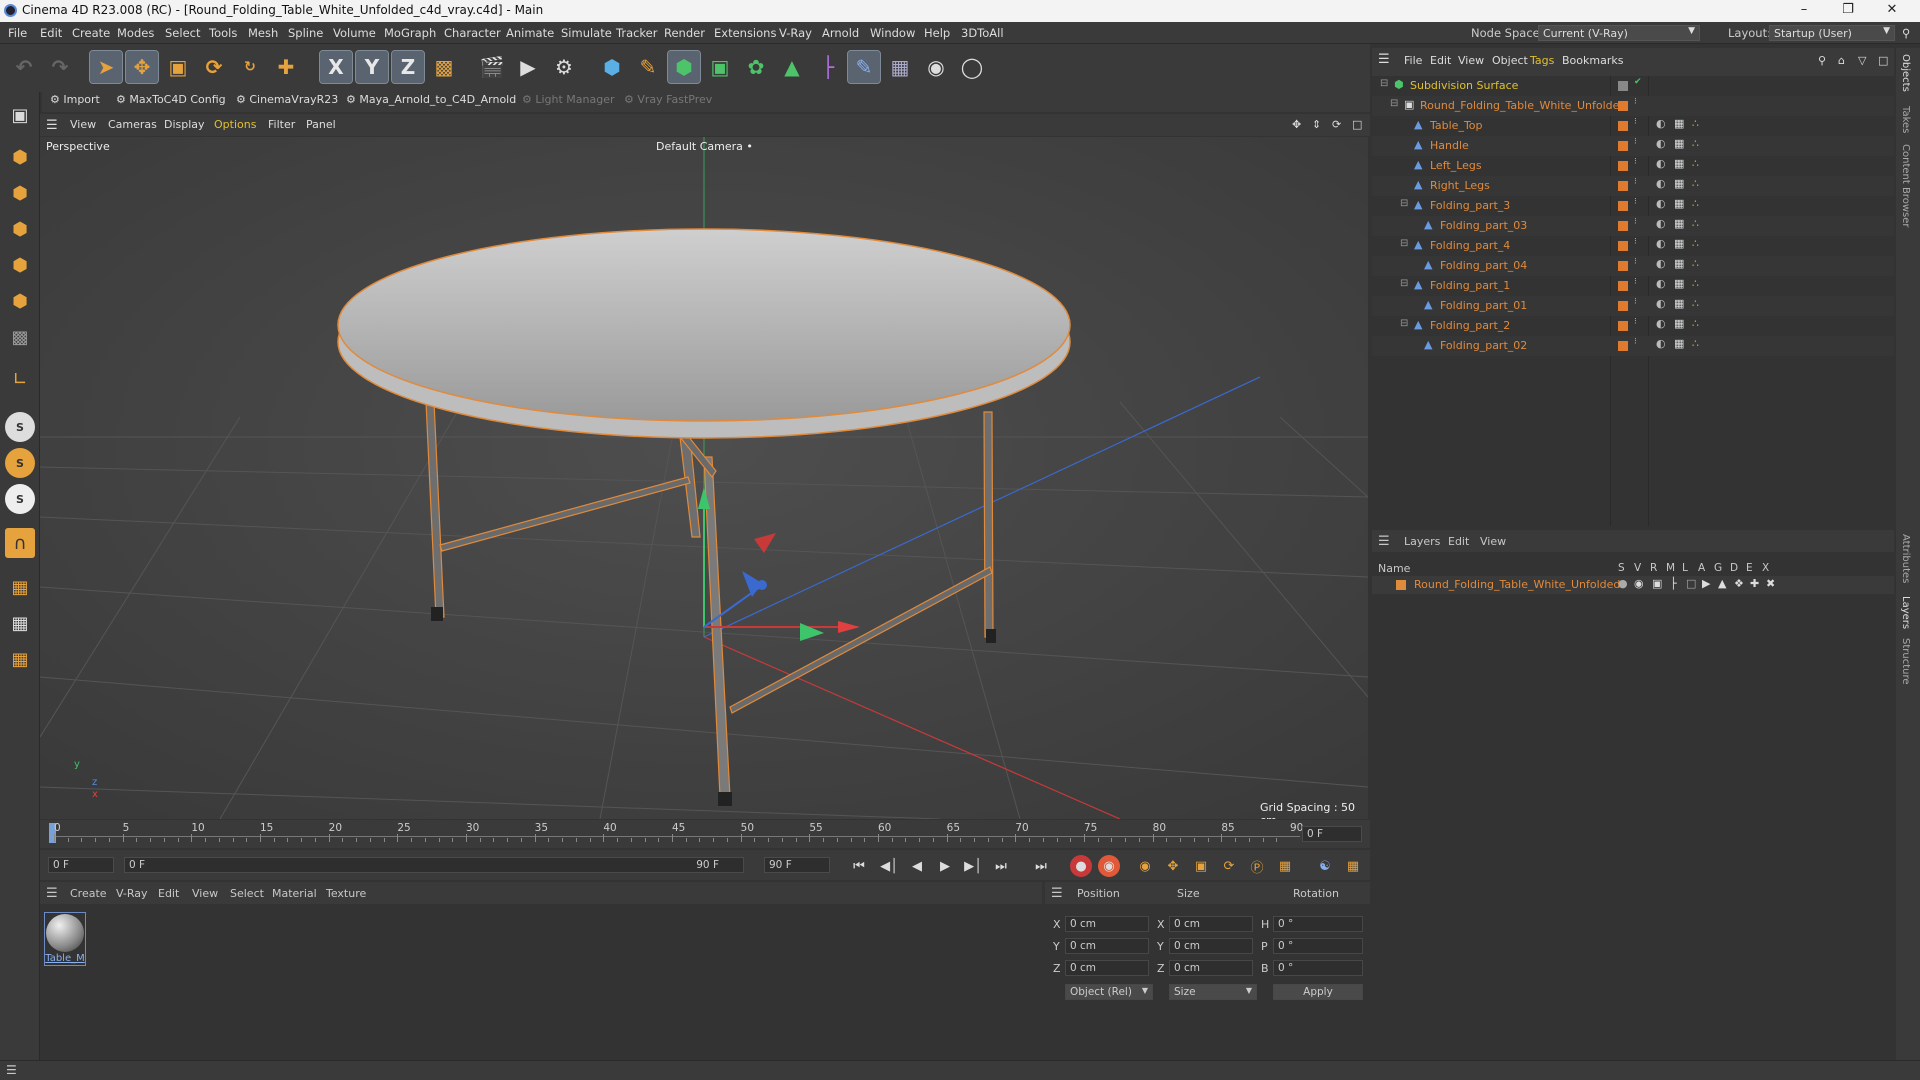  I want to click on obj-menu-file: File, so click(1413, 60).